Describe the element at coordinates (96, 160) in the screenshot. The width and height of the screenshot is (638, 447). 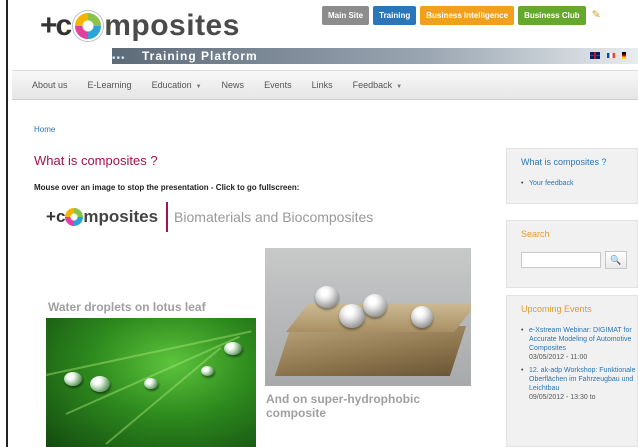
I see `page-title: What is composites ?` at that location.